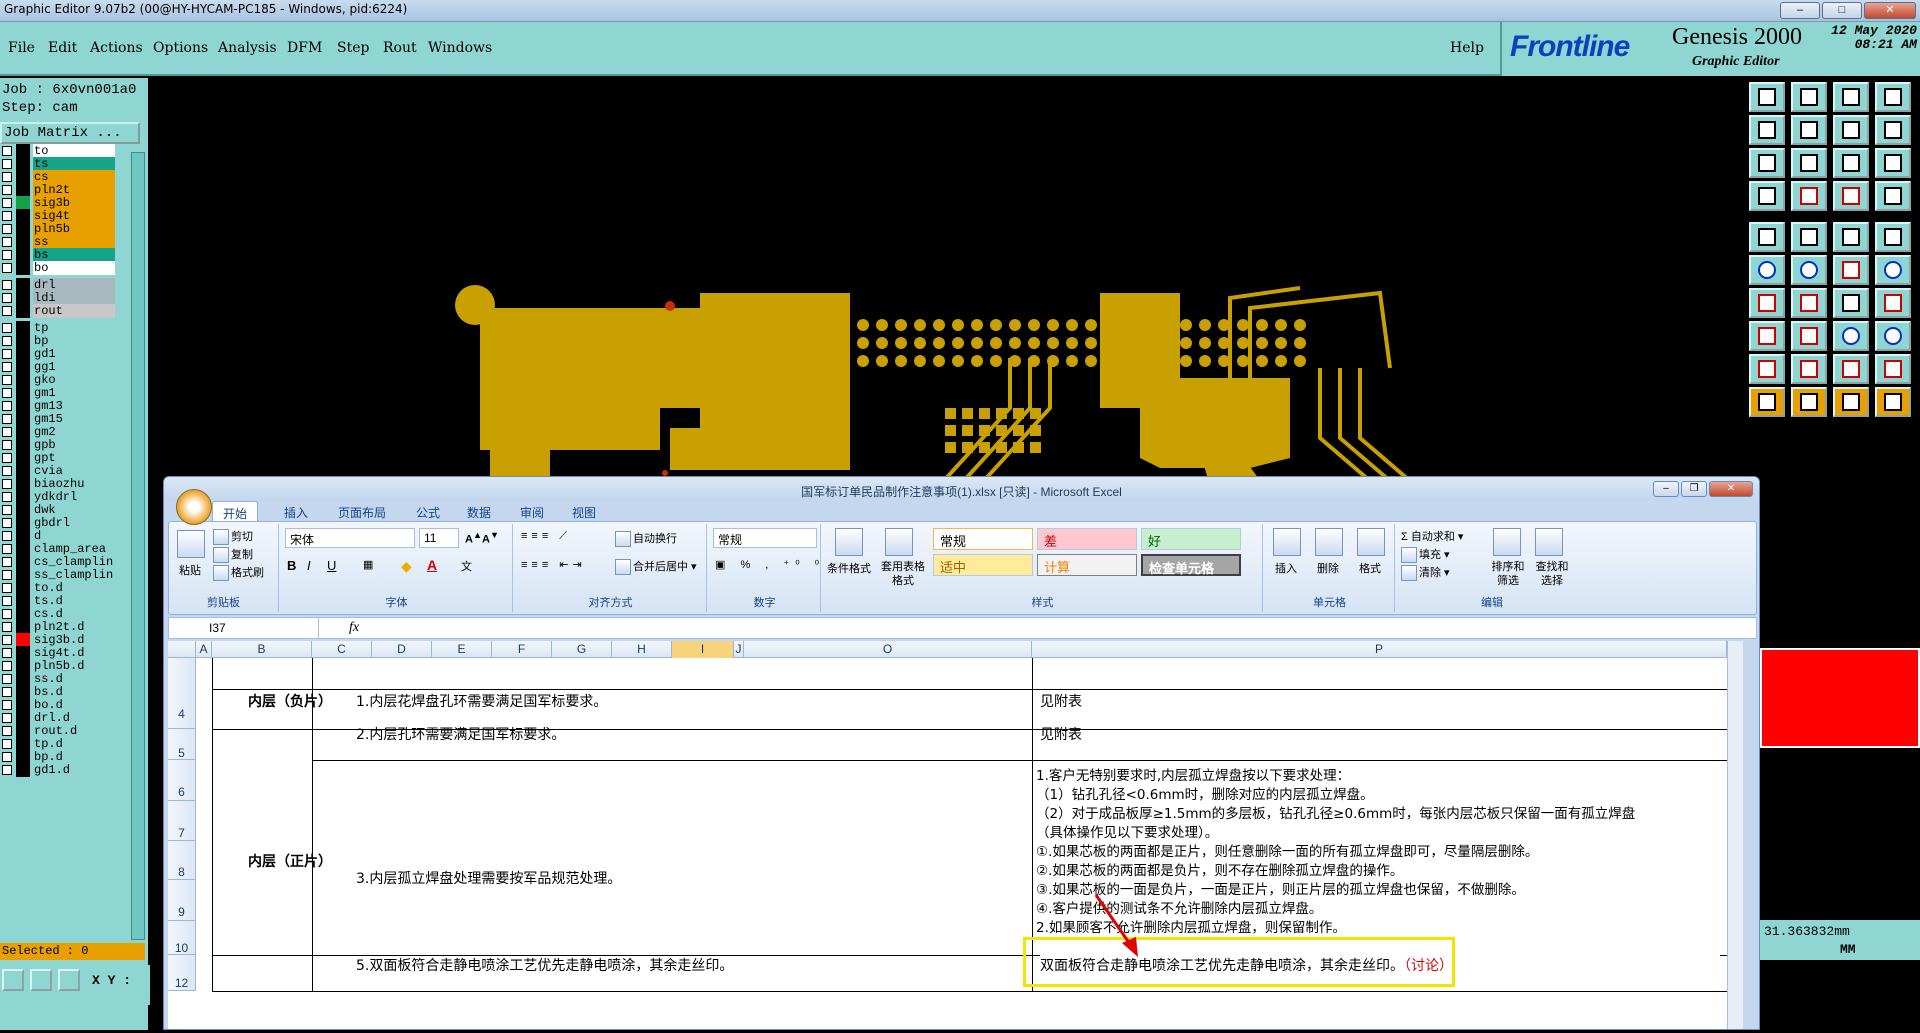 This screenshot has width=1920, height=1033. What do you see at coordinates (342, 649) in the screenshot?
I see `column-header: C` at bounding box center [342, 649].